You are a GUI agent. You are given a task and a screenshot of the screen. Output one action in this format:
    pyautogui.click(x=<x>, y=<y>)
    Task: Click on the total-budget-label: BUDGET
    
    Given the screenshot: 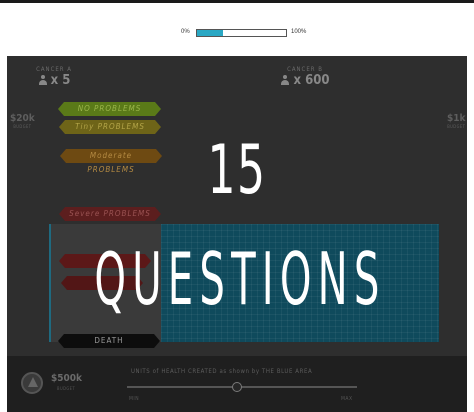 What is the action you would take?
    pyautogui.click(x=66, y=388)
    